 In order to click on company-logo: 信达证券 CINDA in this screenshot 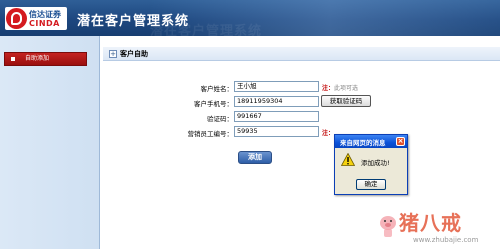, I will do `click(36, 18)`.